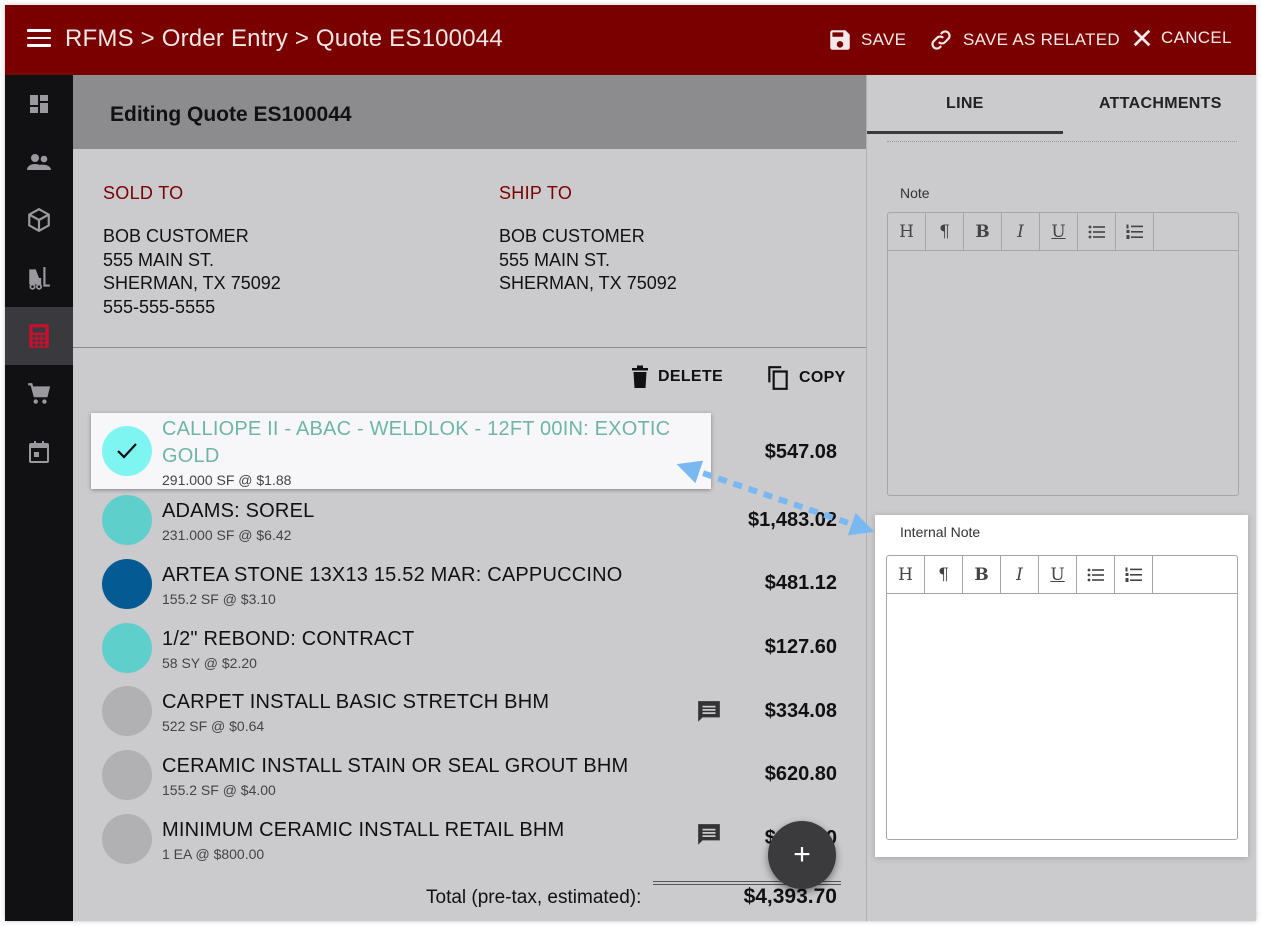  Describe the element at coordinates (915, 193) in the screenshot. I see `note-label: Note` at that location.